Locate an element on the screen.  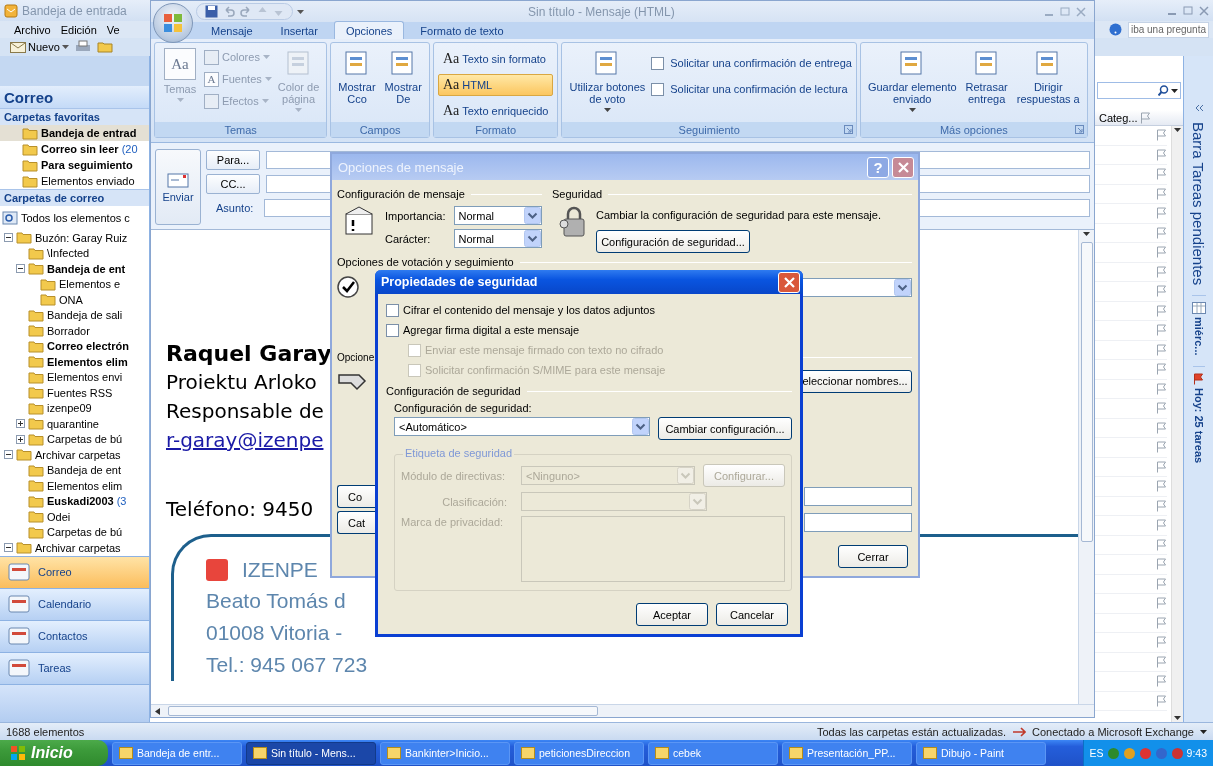
menu-item: Archivo is located at coordinates (32, 29).